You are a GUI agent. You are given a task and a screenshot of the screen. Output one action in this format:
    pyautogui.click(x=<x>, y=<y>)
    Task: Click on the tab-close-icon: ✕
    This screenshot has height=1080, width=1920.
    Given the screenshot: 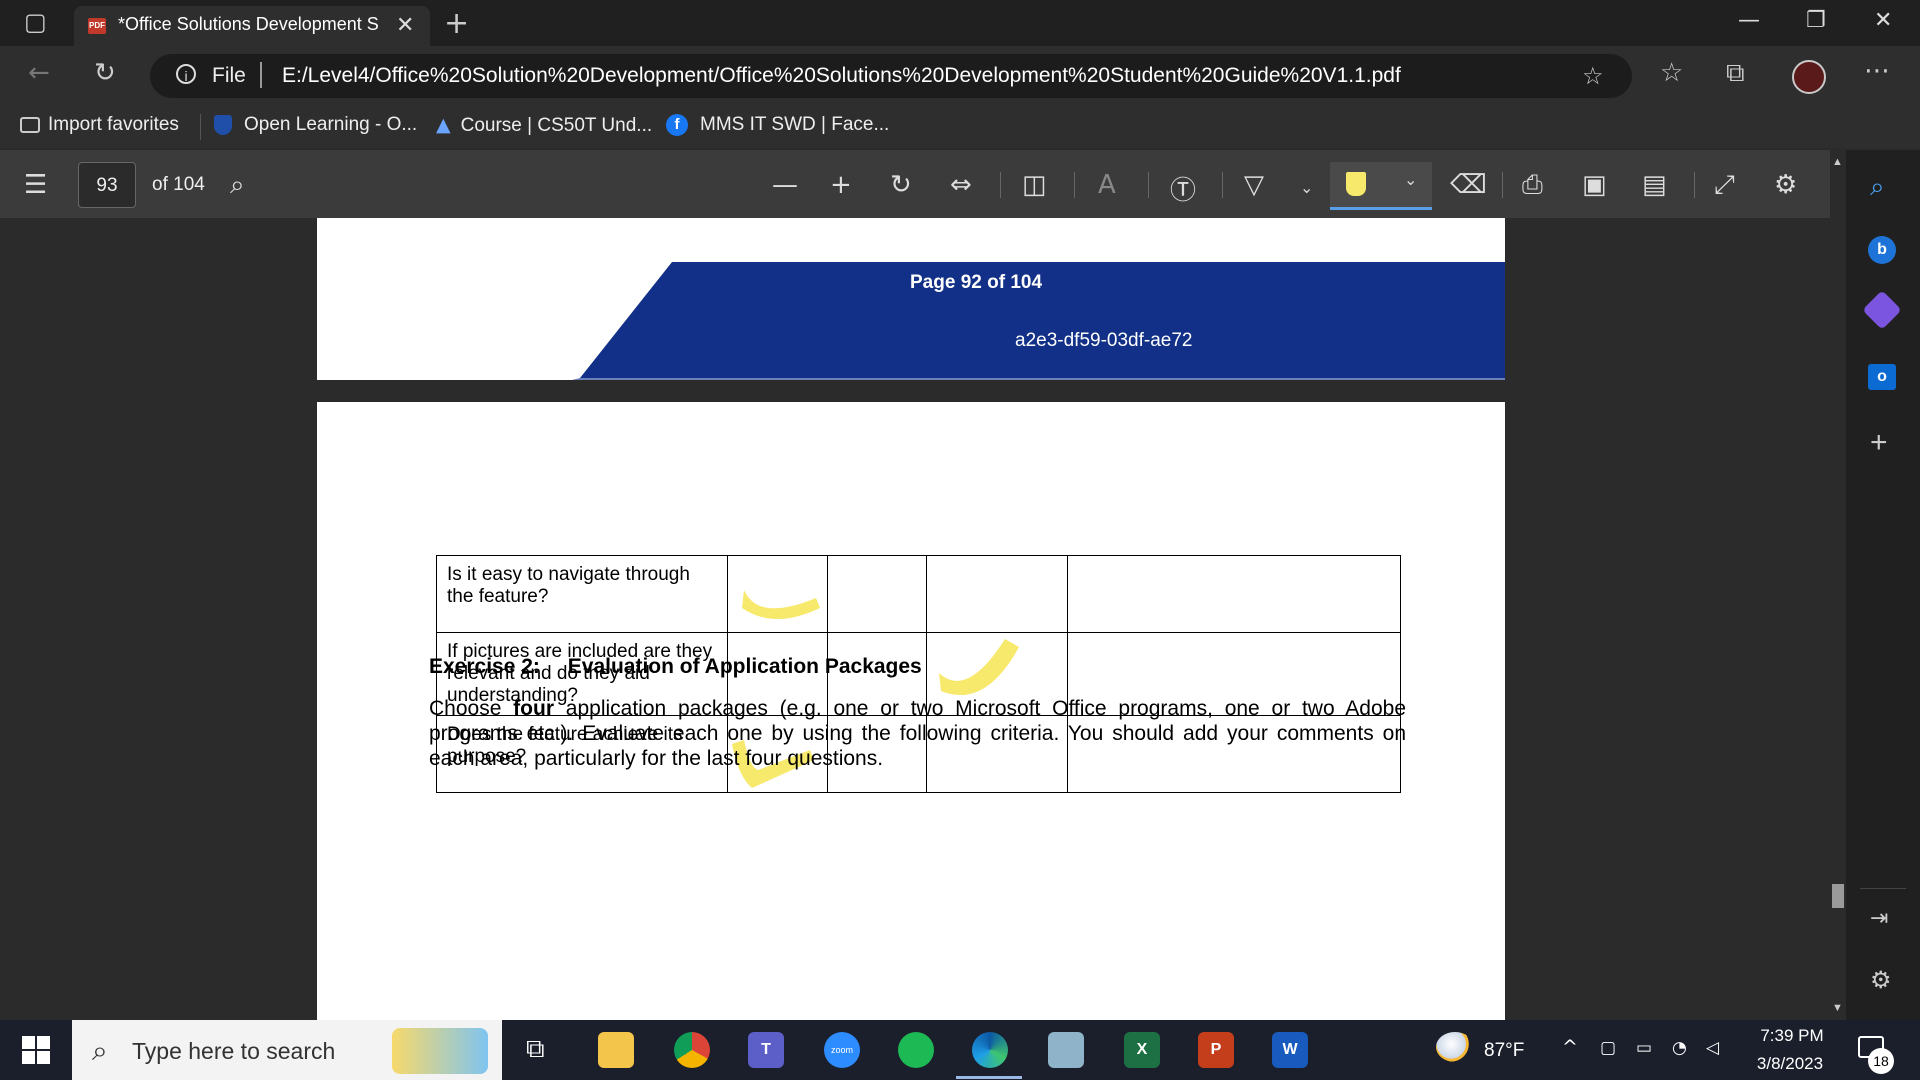 What is the action you would take?
    pyautogui.click(x=405, y=25)
    